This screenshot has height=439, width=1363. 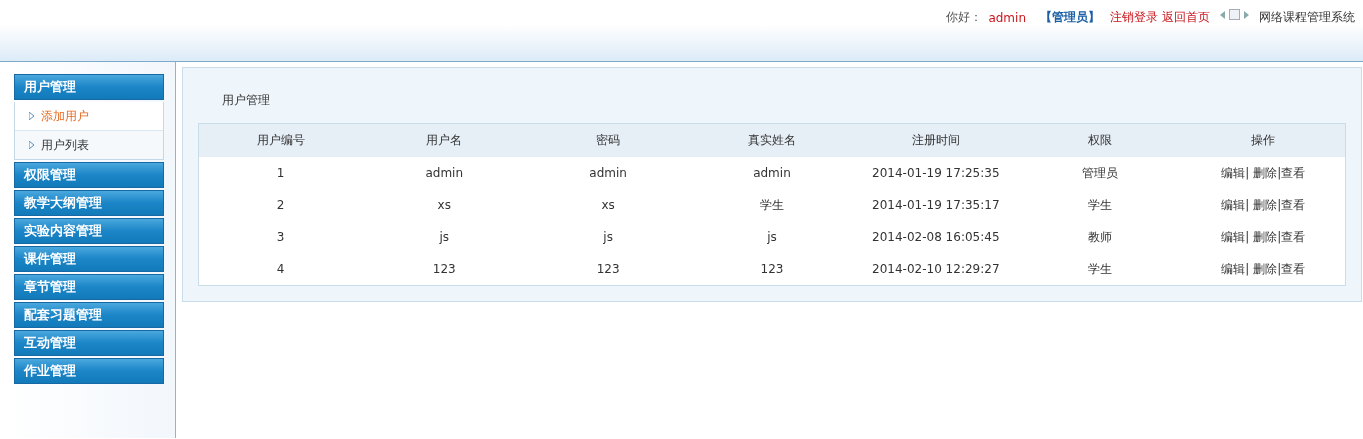 I want to click on table-cell: 教师, so click(x=1099, y=237).